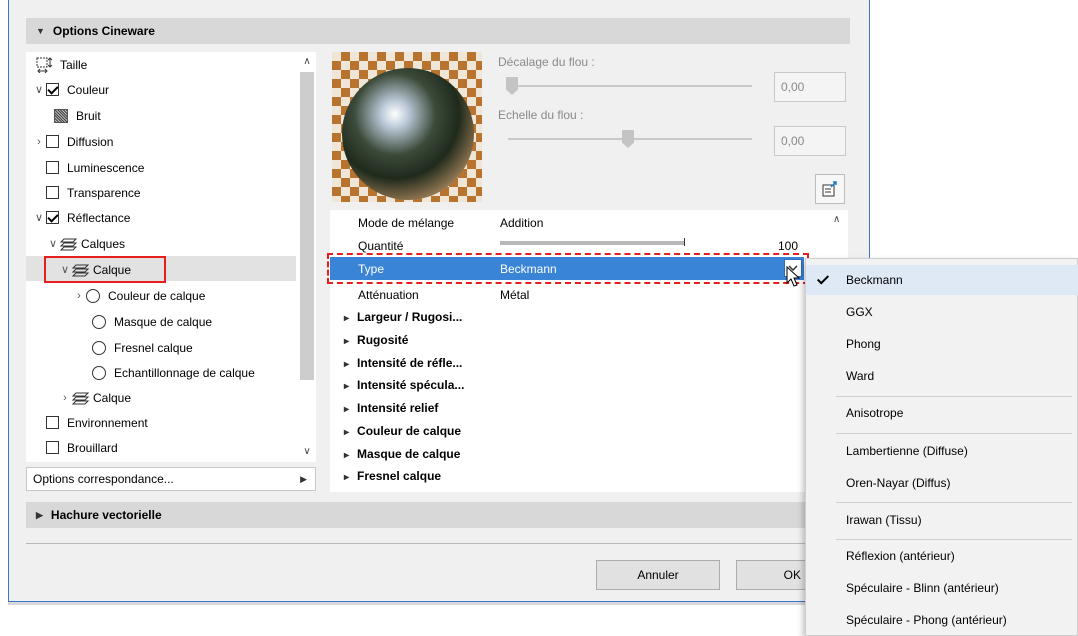 This screenshot has height=636, width=1078. What do you see at coordinates (52, 167) in the screenshot?
I see `checkbox-luminescence` at bounding box center [52, 167].